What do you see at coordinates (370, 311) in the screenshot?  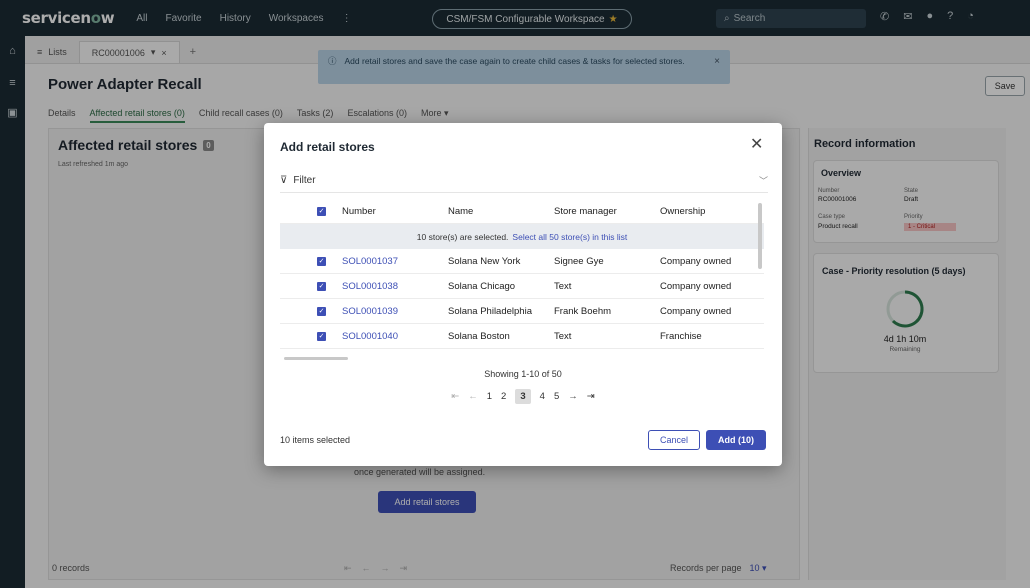 I see `store-number-link: SOL0001039` at bounding box center [370, 311].